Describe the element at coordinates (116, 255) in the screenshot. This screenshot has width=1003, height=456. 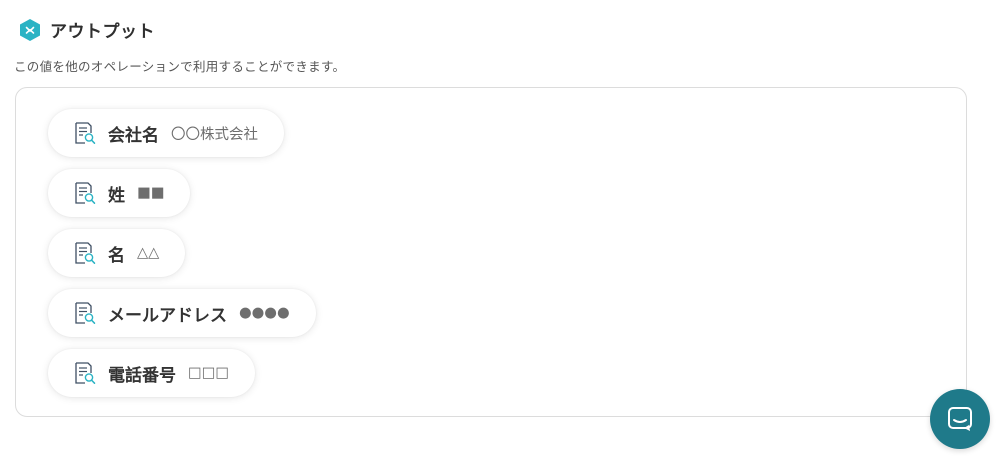
I see `output-label: 名` at that location.